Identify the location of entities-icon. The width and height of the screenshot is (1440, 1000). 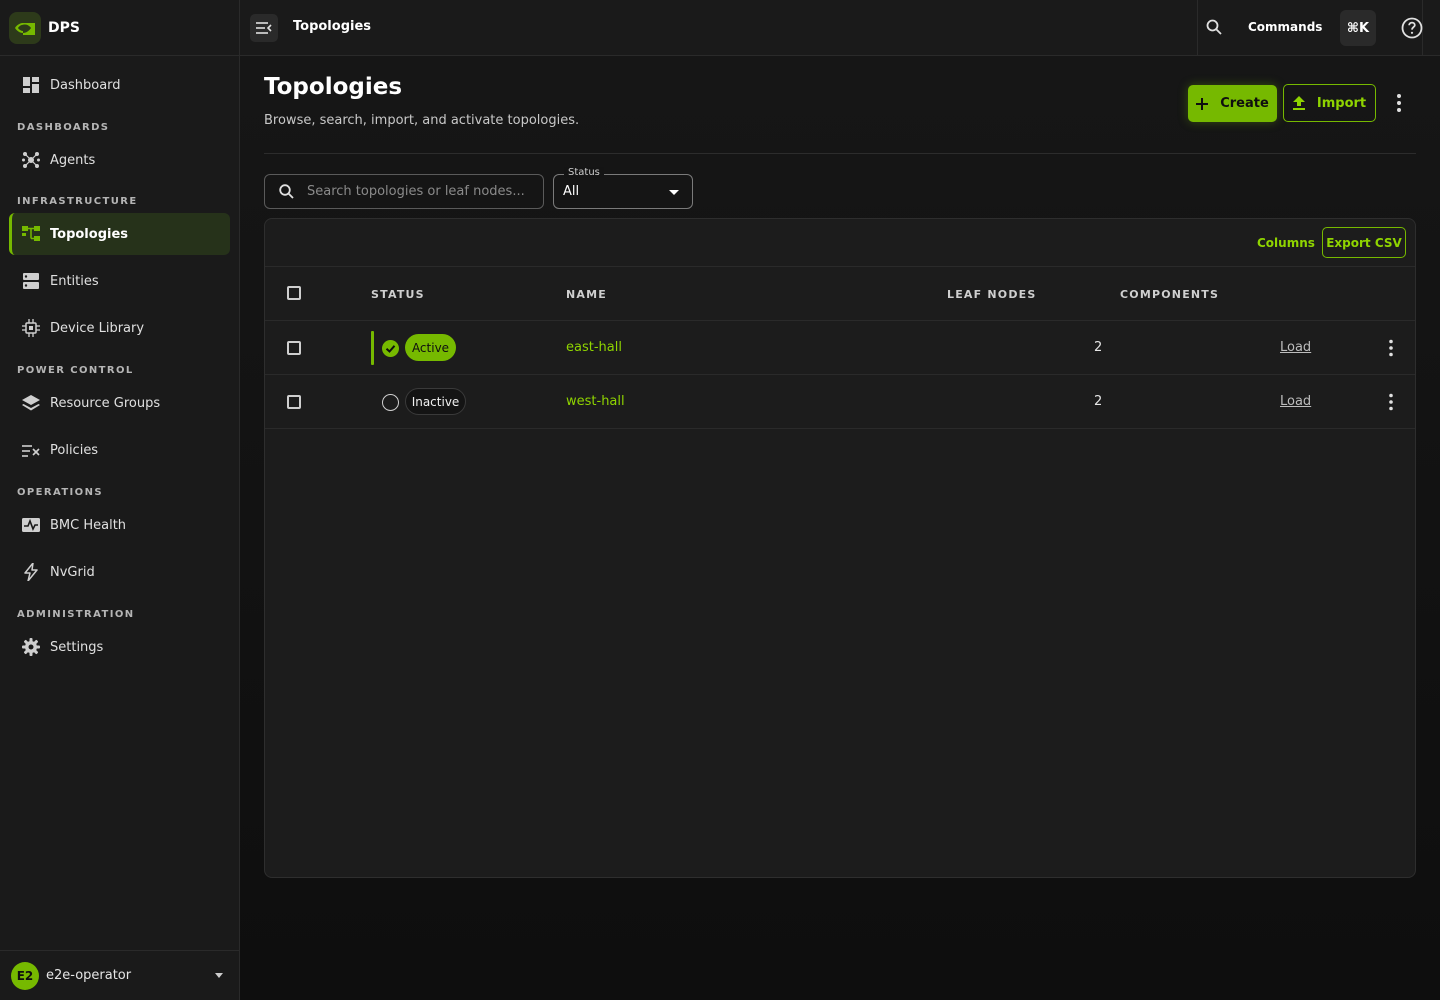
(31, 281).